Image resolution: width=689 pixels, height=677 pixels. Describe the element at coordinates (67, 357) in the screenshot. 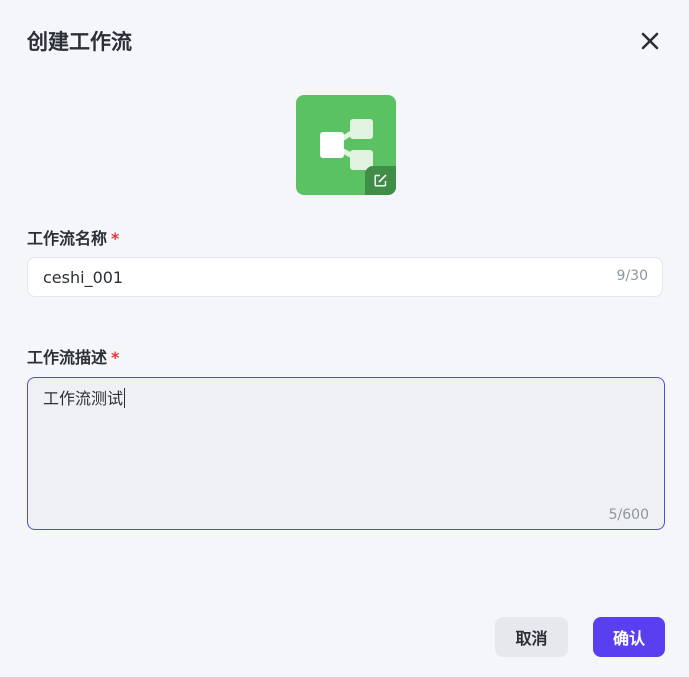

I see `desc-label-text: 工作流描述` at that location.